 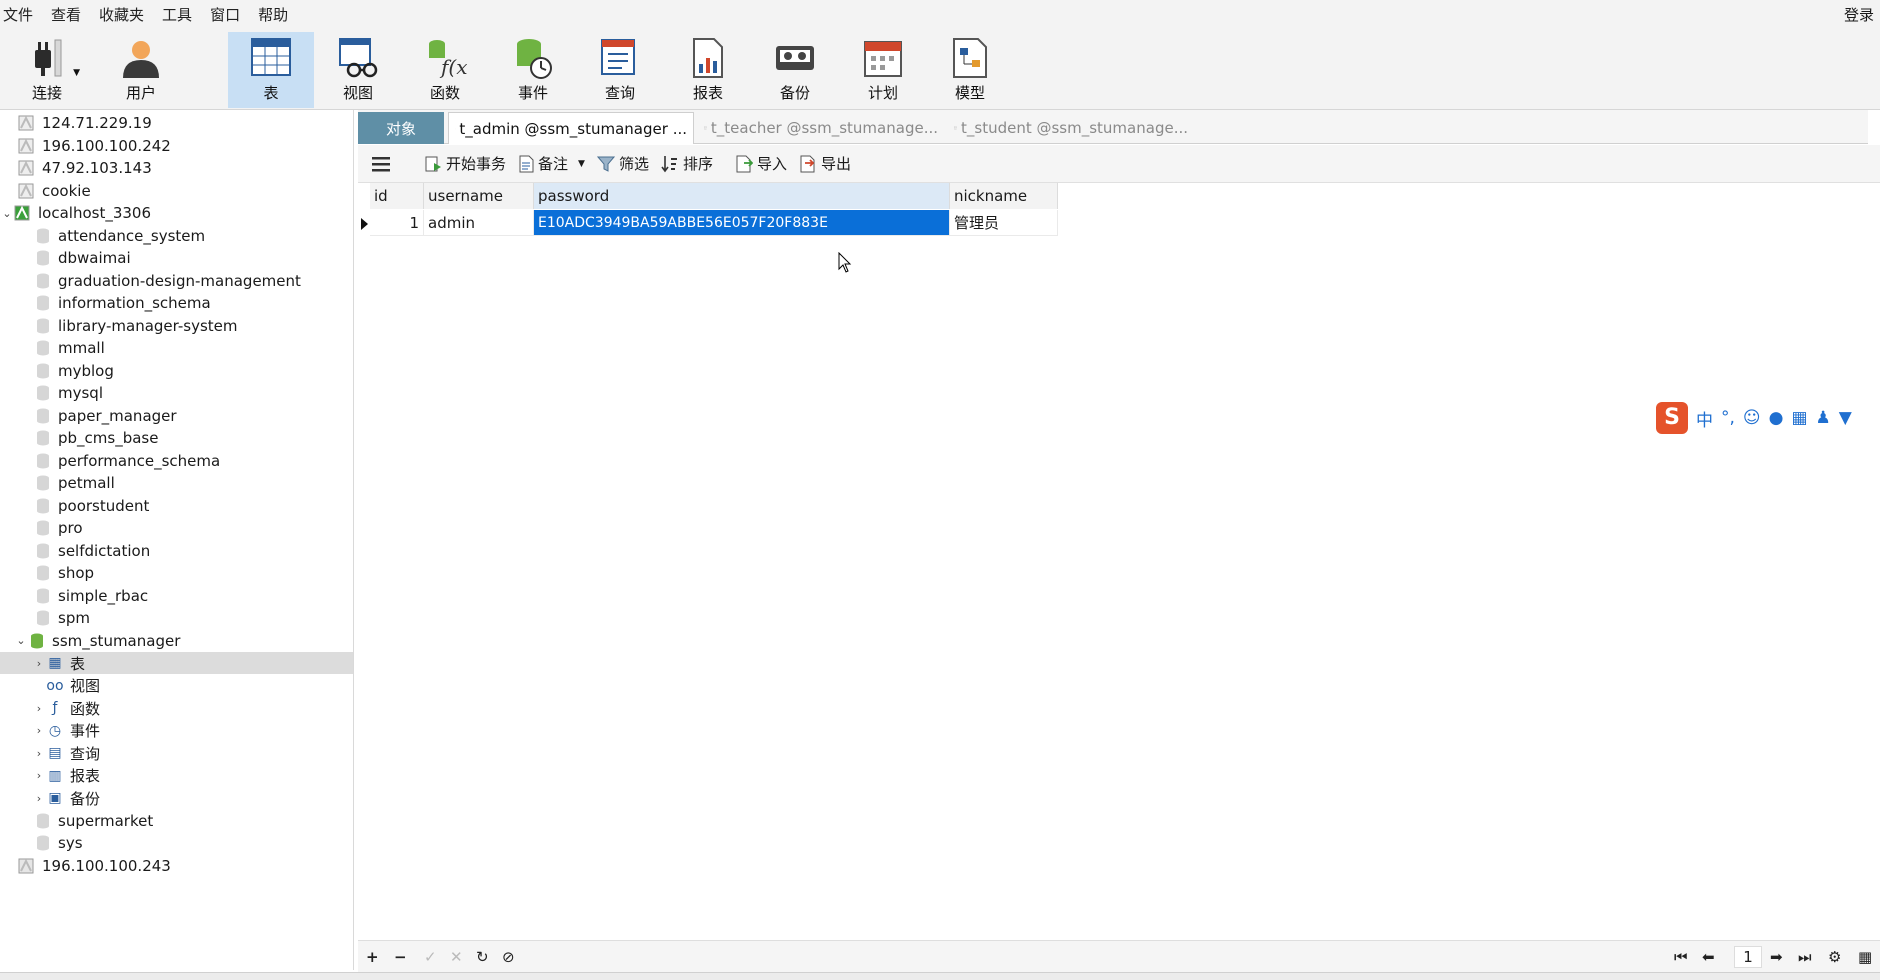 I want to click on tree-database: mysql, so click(x=61, y=393).